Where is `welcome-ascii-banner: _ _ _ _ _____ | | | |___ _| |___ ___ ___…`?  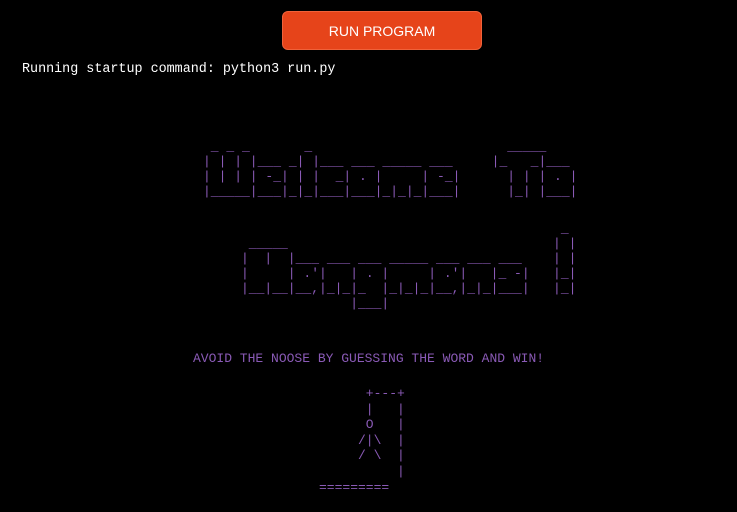
welcome-ascii-banner: _ _ _ _ _____ | | | |___ _| |___ ___ ___… is located at coordinates (390, 169).